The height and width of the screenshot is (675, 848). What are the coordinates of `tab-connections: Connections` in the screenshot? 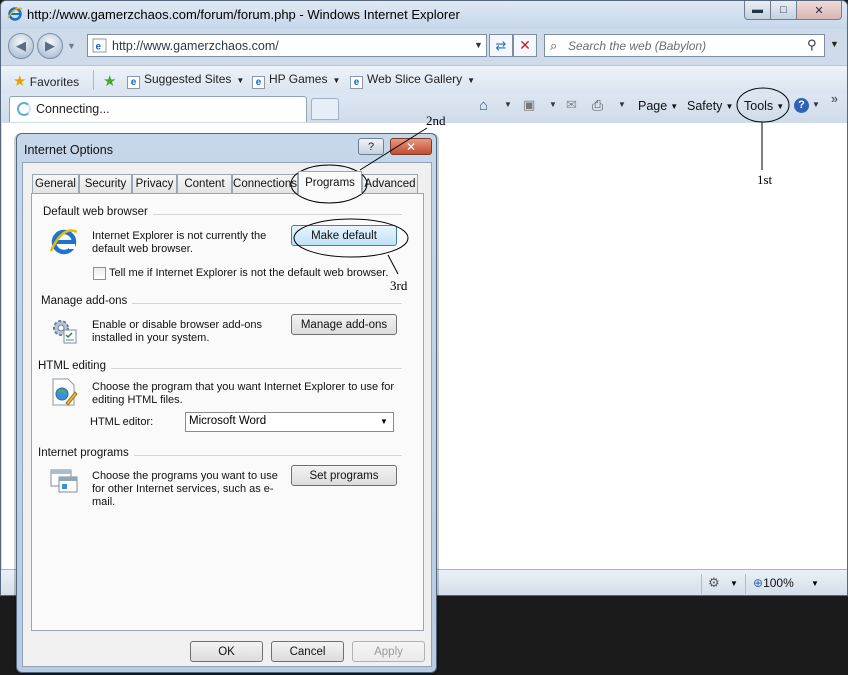 It's located at (265, 183).